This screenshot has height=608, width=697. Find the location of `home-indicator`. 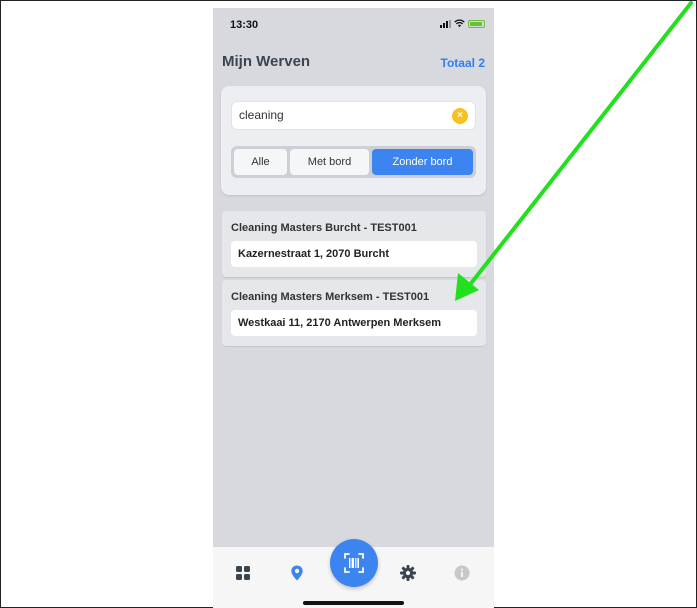

home-indicator is located at coordinates (353, 603).